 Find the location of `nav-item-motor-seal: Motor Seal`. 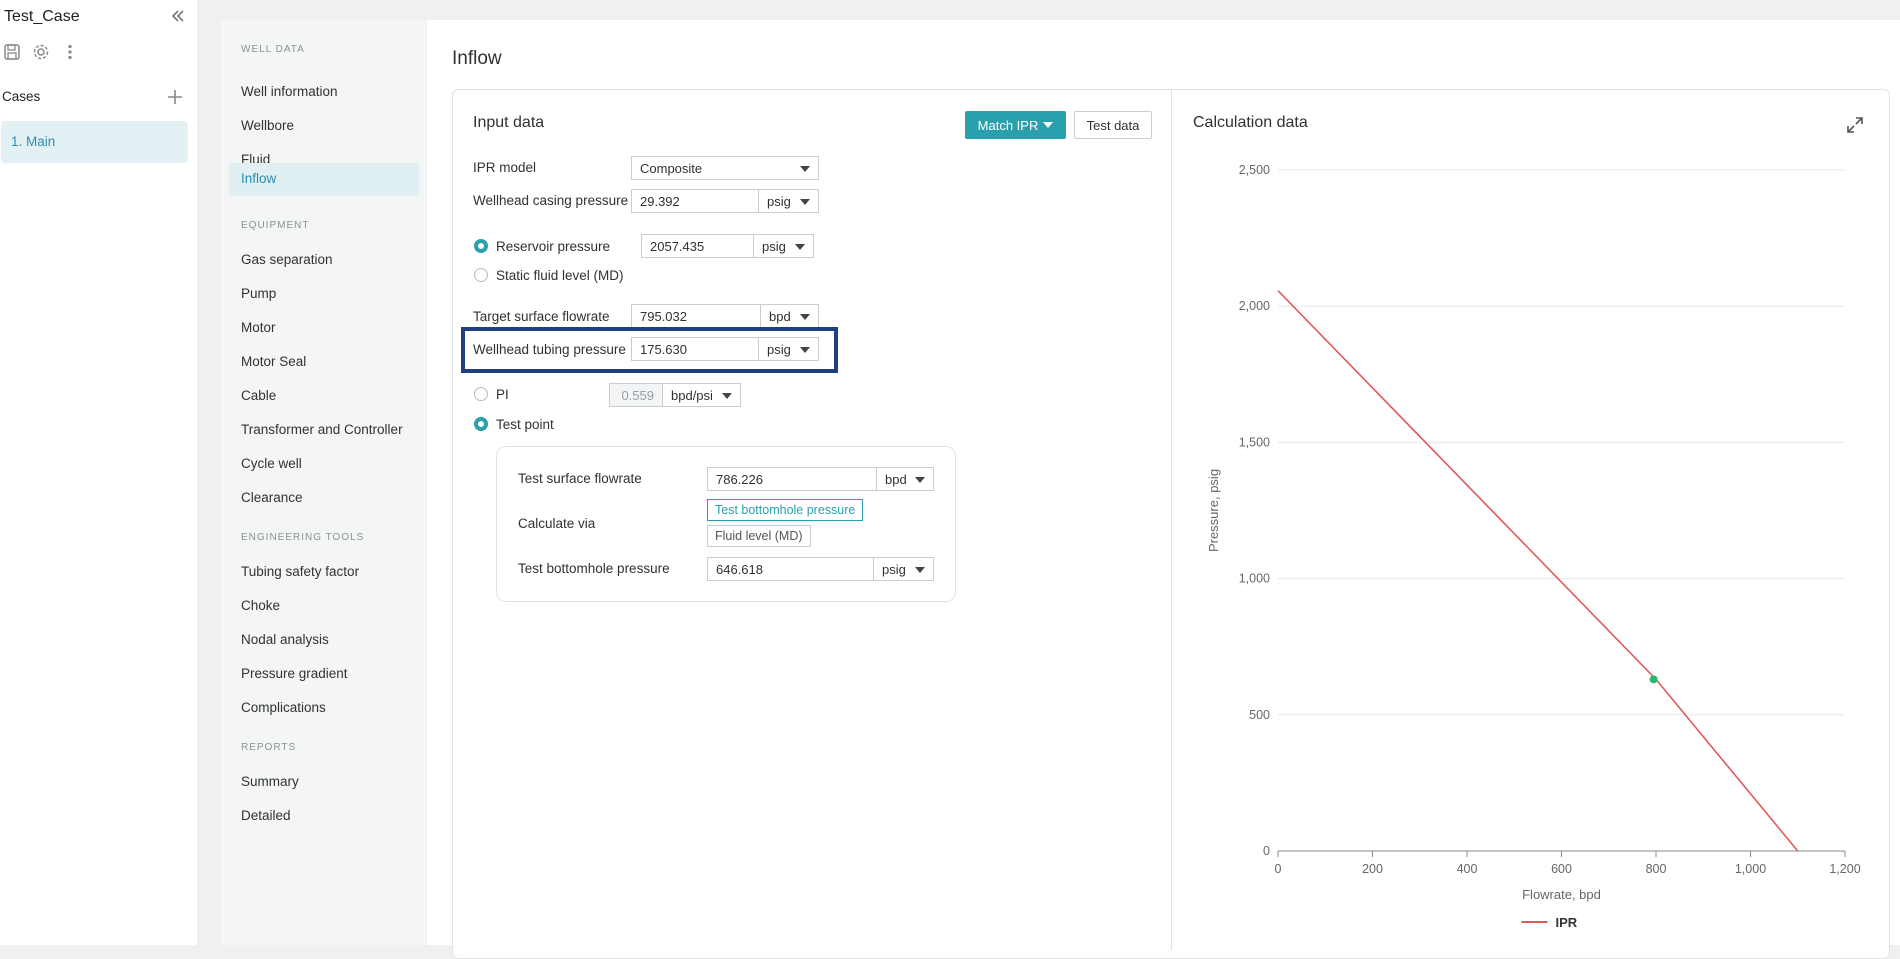

nav-item-motor-seal: Motor Seal is located at coordinates (324, 362).